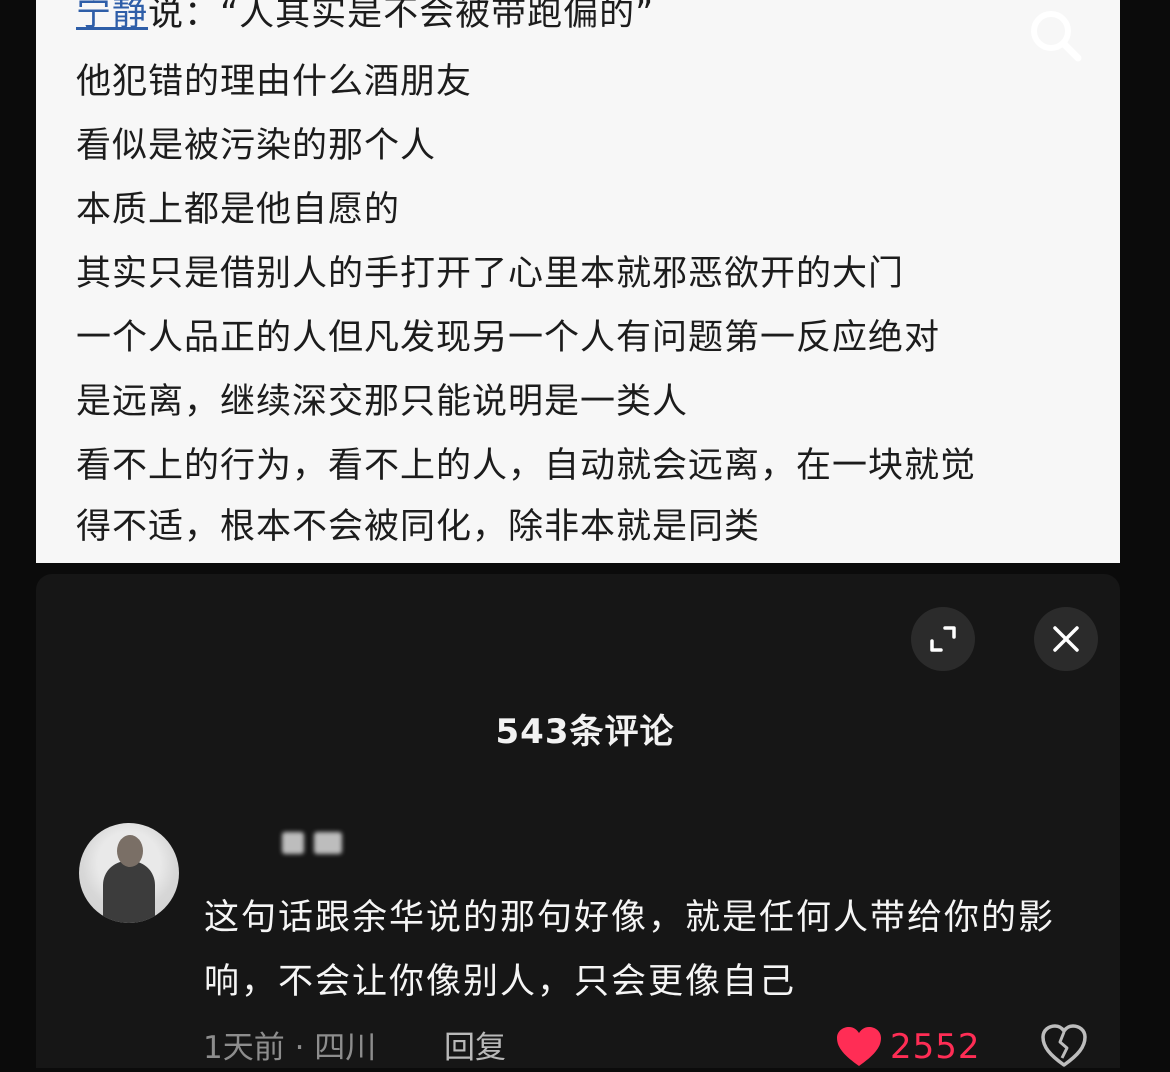  I want to click on quote-line: 他犯错的理由什么酒朋友, so click(274, 82).